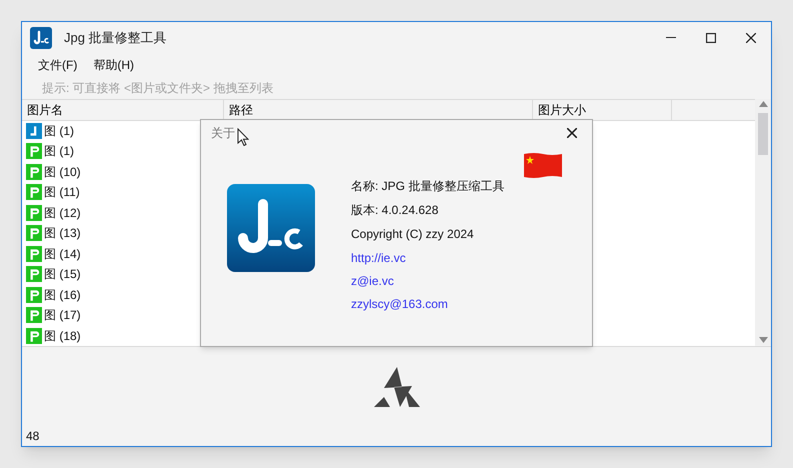 This screenshot has width=793, height=468. I want to click on file-name-cell-text: 图 (17), so click(62, 315).